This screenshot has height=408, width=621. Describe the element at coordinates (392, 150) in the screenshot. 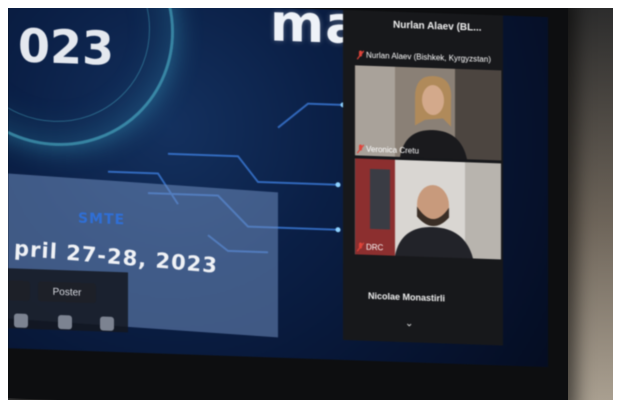

I see `participant-name: Veronica Cretu` at that location.